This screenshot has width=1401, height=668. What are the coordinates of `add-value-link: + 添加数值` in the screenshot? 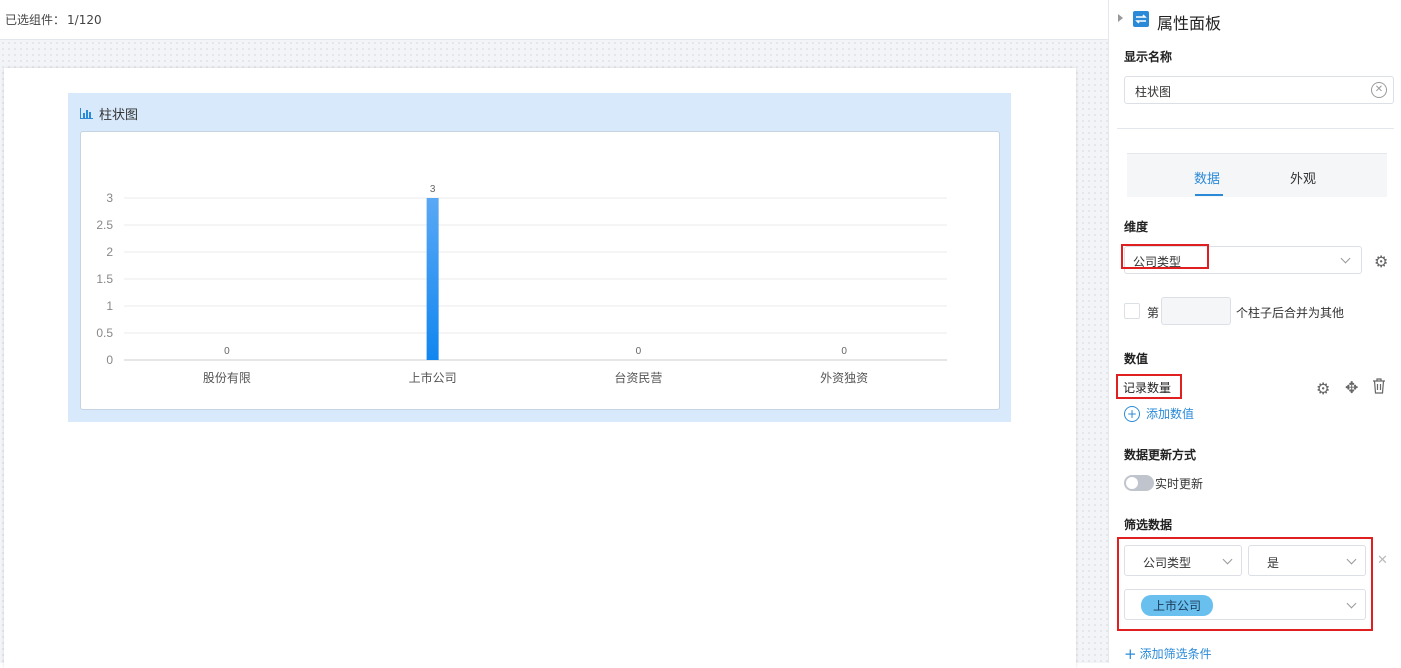 It's located at (1159, 413).